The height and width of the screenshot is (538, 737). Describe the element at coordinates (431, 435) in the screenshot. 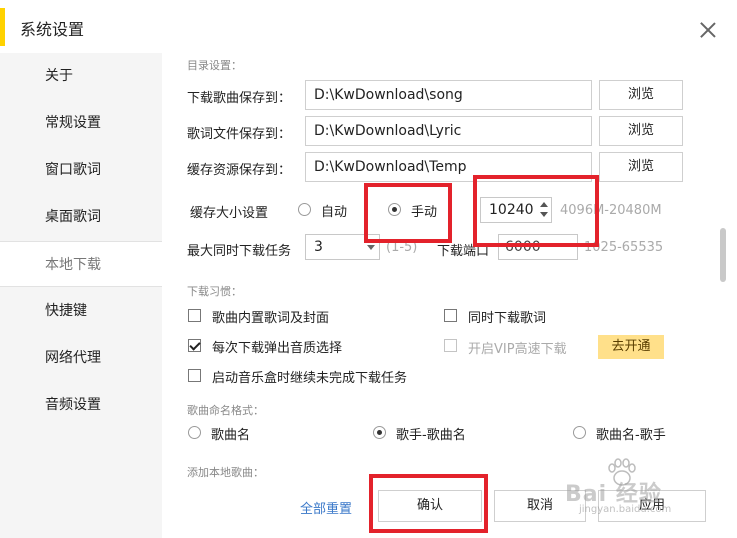

I see `naming-artist-song-label: 歌手-歌曲名` at that location.